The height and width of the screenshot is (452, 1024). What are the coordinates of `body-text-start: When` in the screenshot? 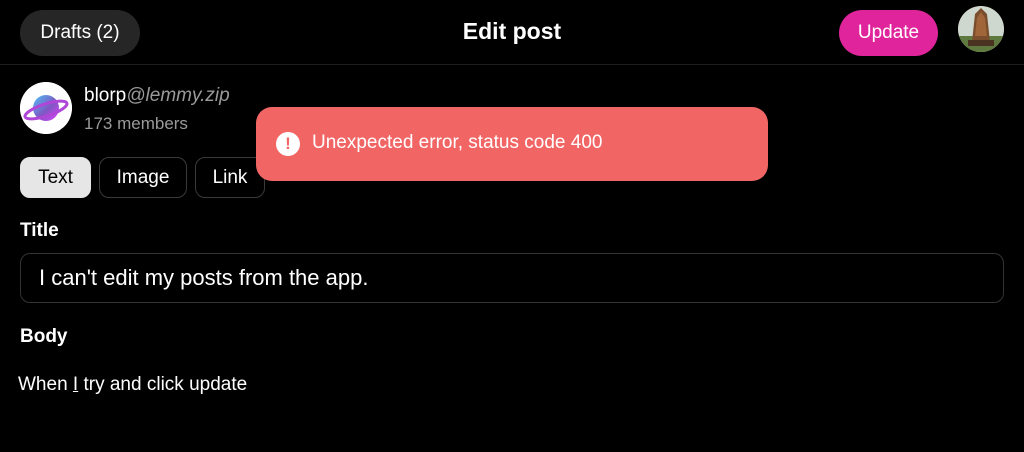 It's located at (45, 384).